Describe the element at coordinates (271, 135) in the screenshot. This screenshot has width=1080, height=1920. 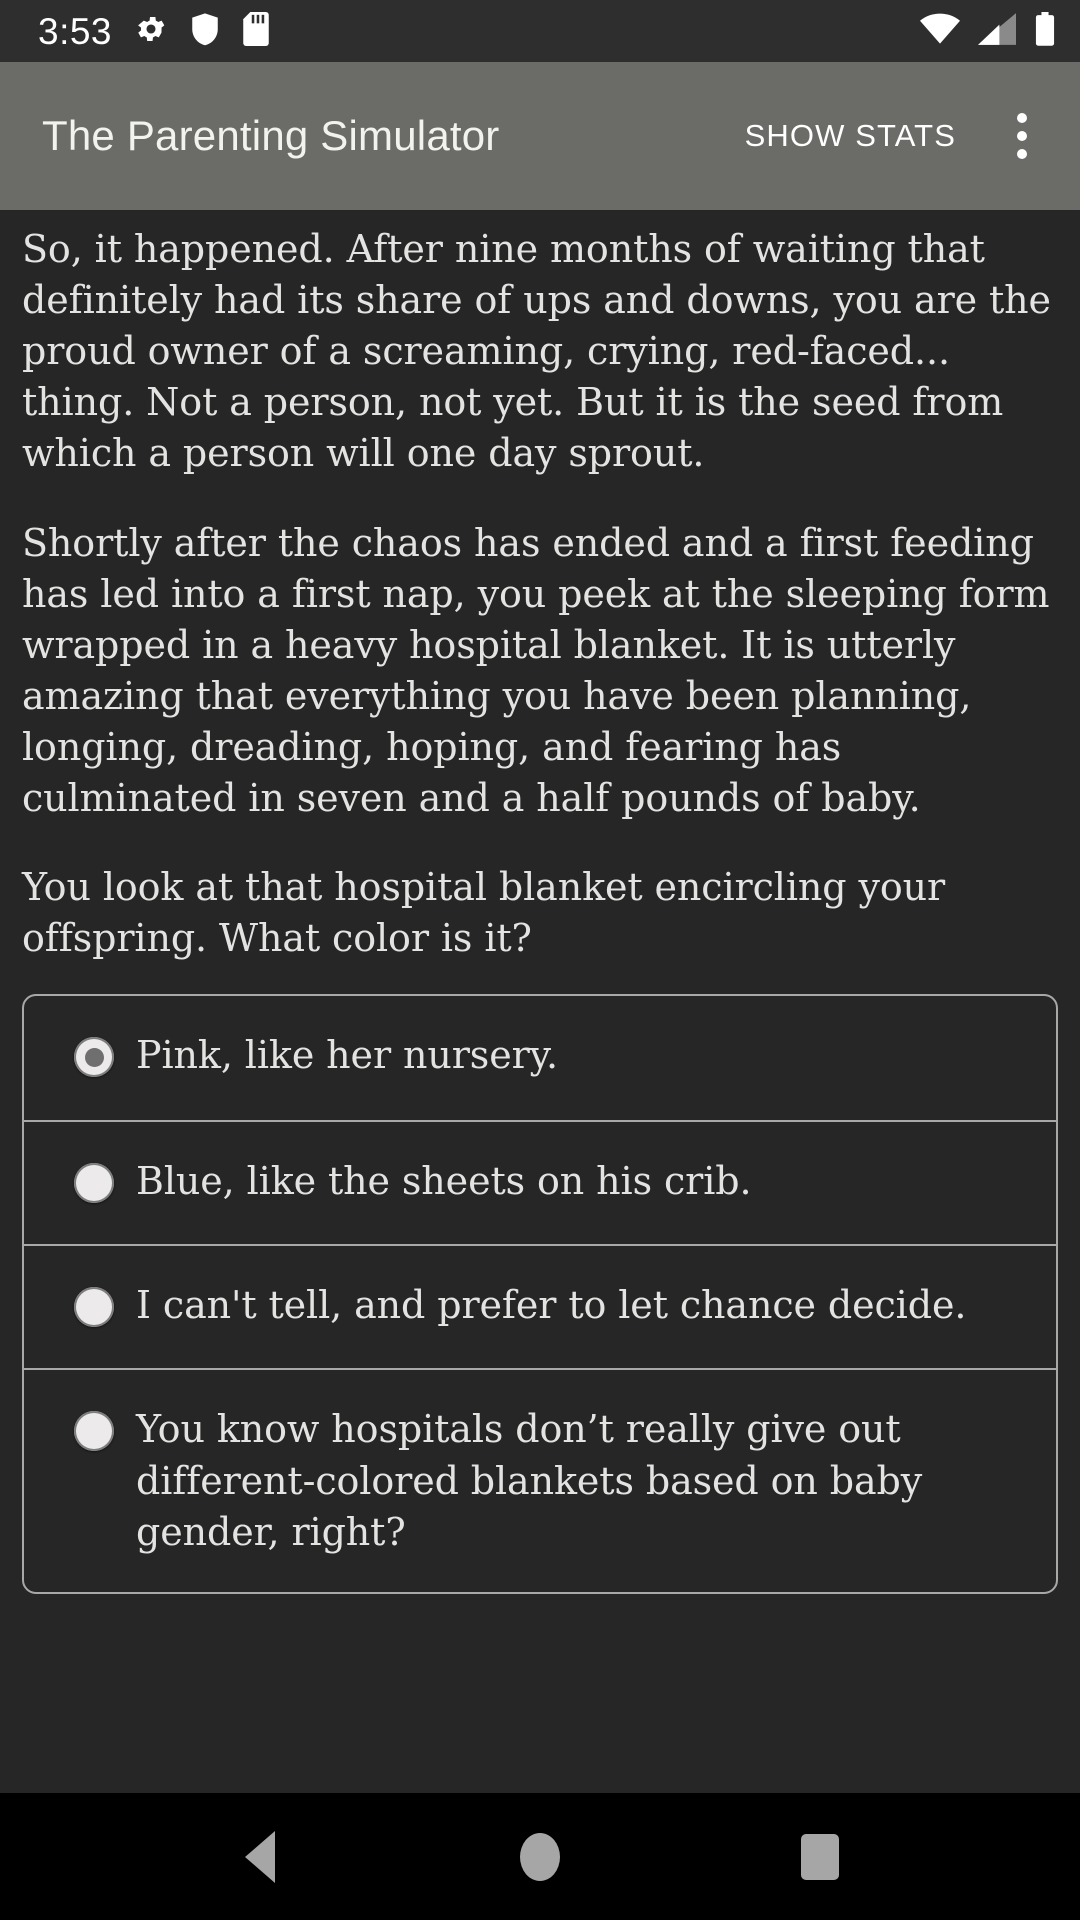
I see `app-title: The Parenting Simulator` at that location.